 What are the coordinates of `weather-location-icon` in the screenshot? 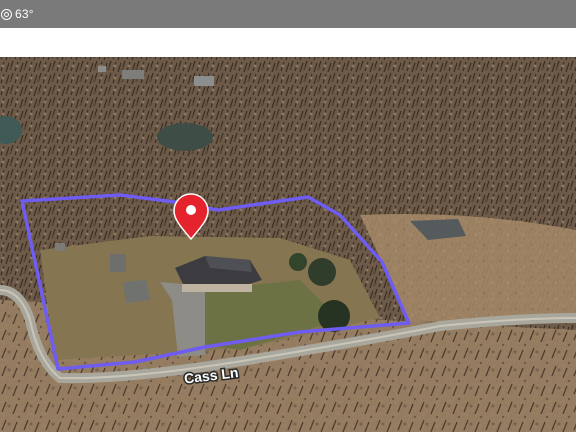 It's located at (6, 14).